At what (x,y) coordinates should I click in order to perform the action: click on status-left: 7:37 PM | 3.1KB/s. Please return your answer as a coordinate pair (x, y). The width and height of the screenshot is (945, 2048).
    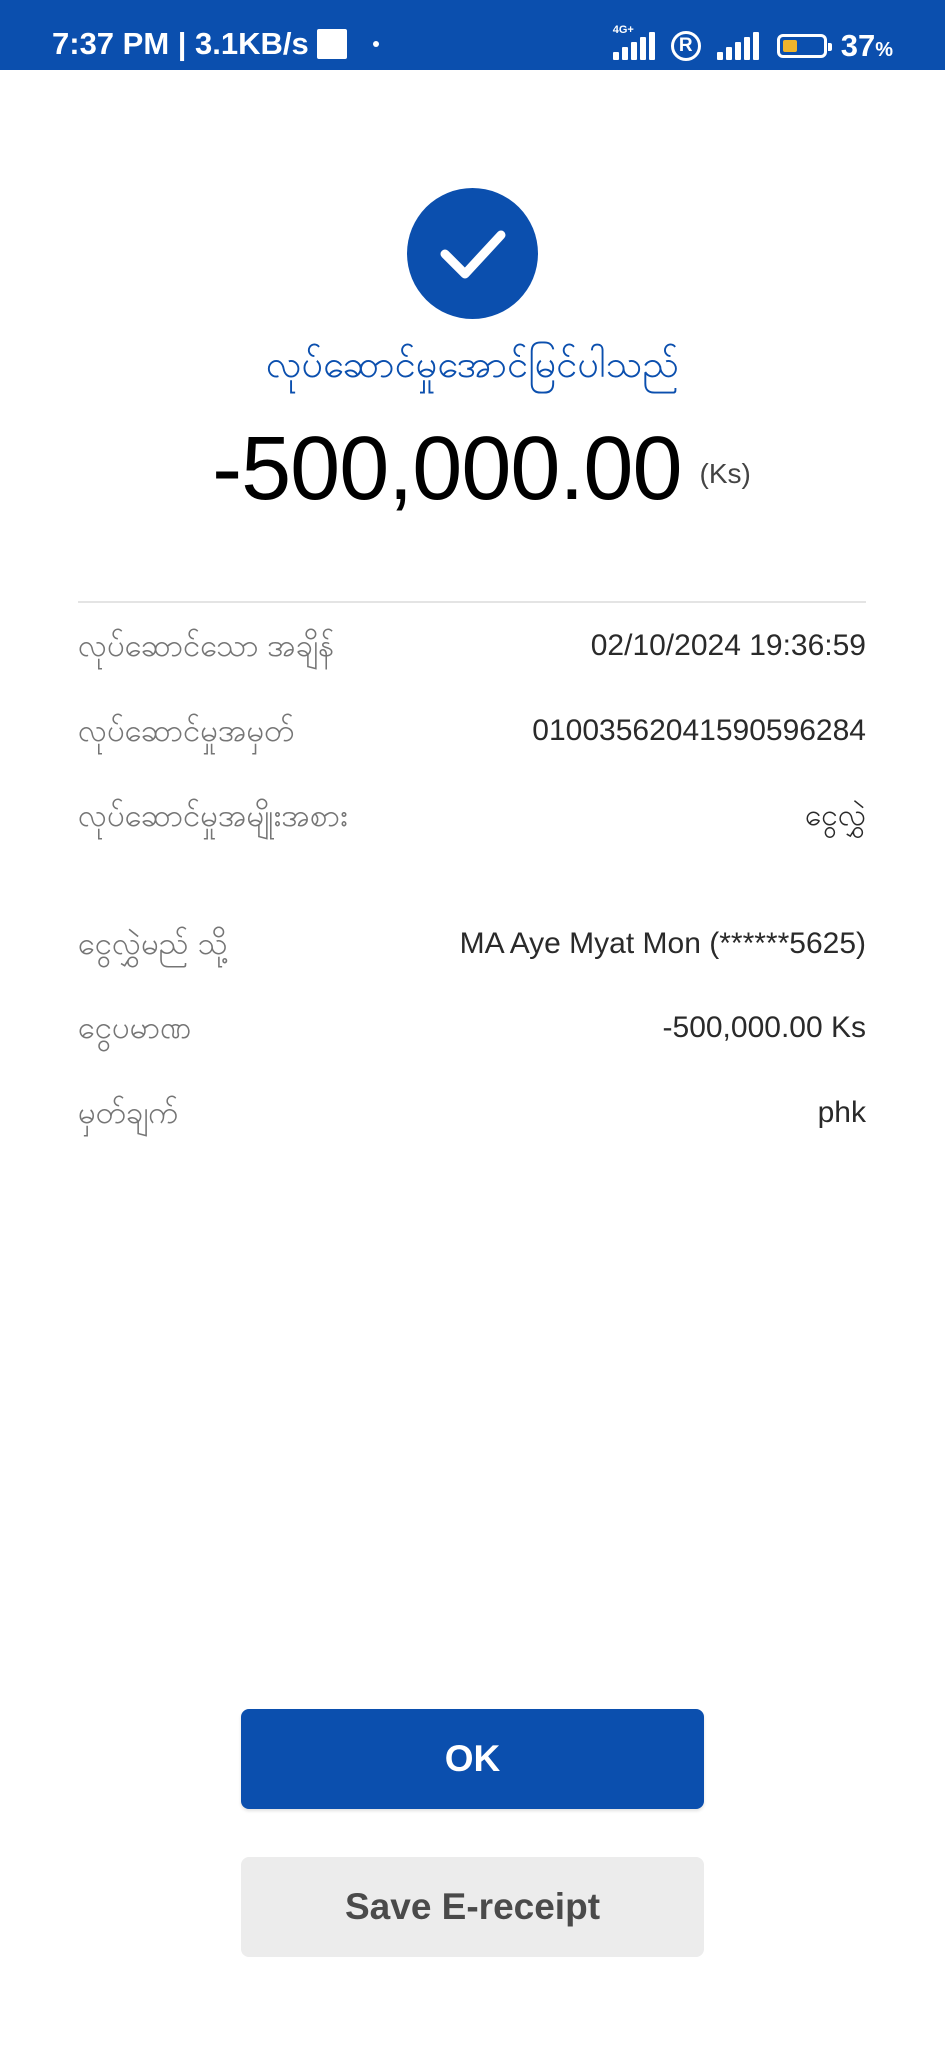
    Looking at the image, I should click on (215, 45).